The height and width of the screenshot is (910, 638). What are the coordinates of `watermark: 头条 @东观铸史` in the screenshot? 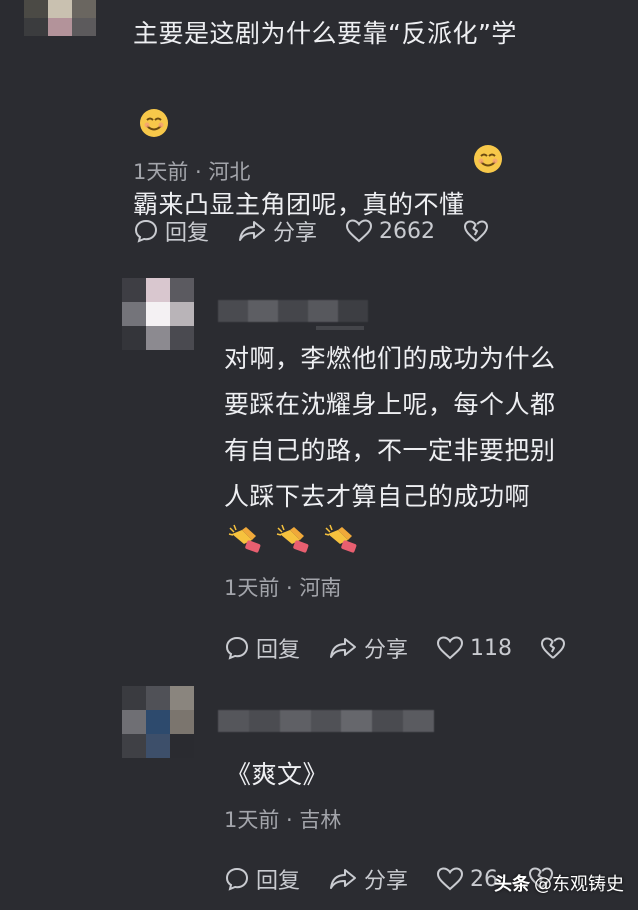 It's located at (559, 883).